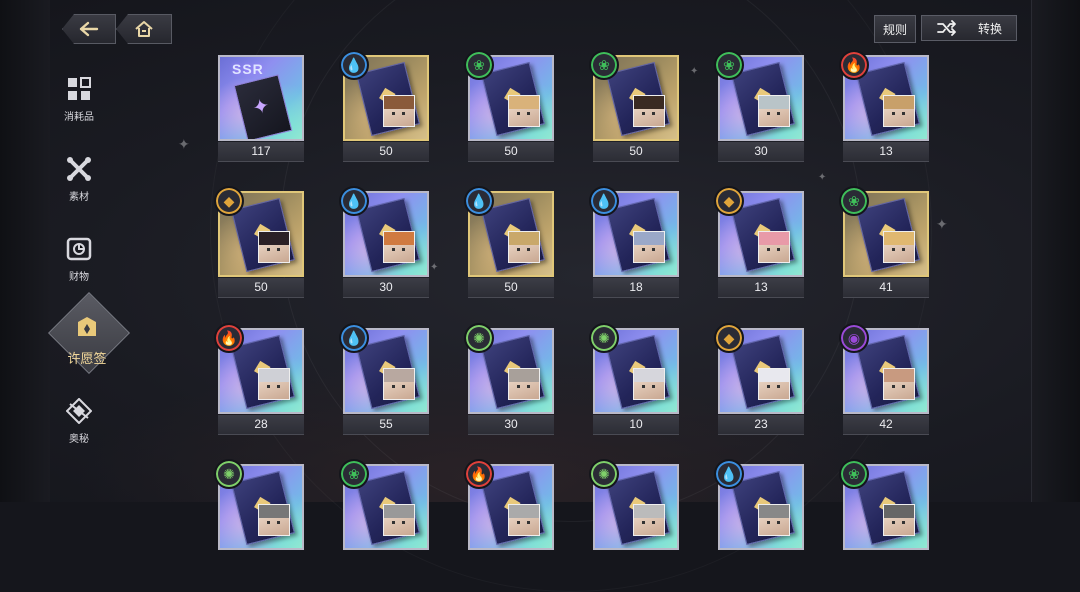  I want to click on sidebar-item-arcana: 奥秘, so click(79, 421).